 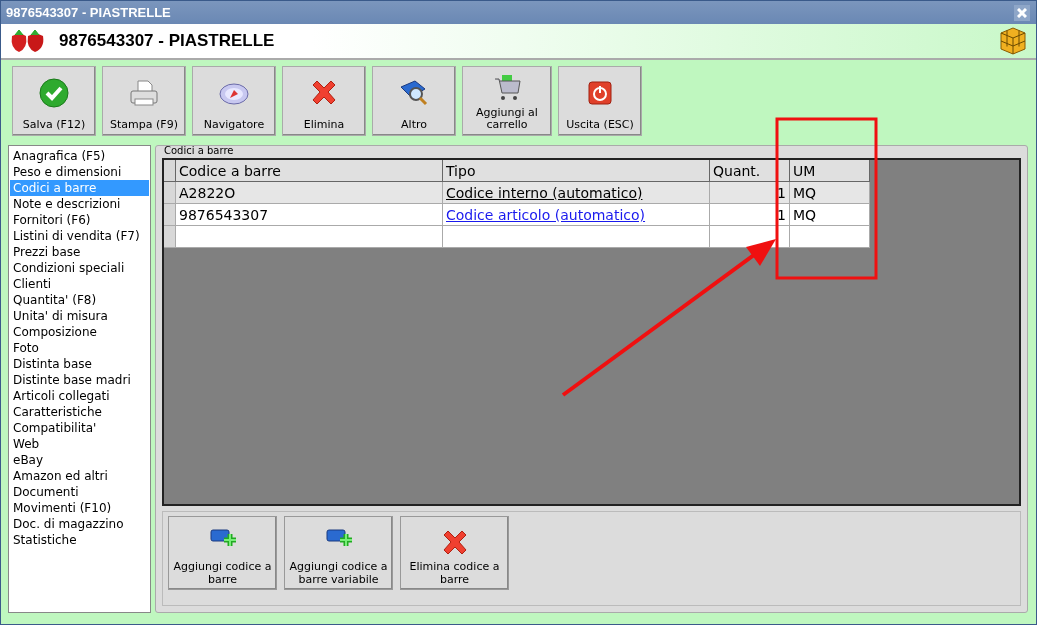 I want to click on section-item: Composizione, so click(x=79, y=332).